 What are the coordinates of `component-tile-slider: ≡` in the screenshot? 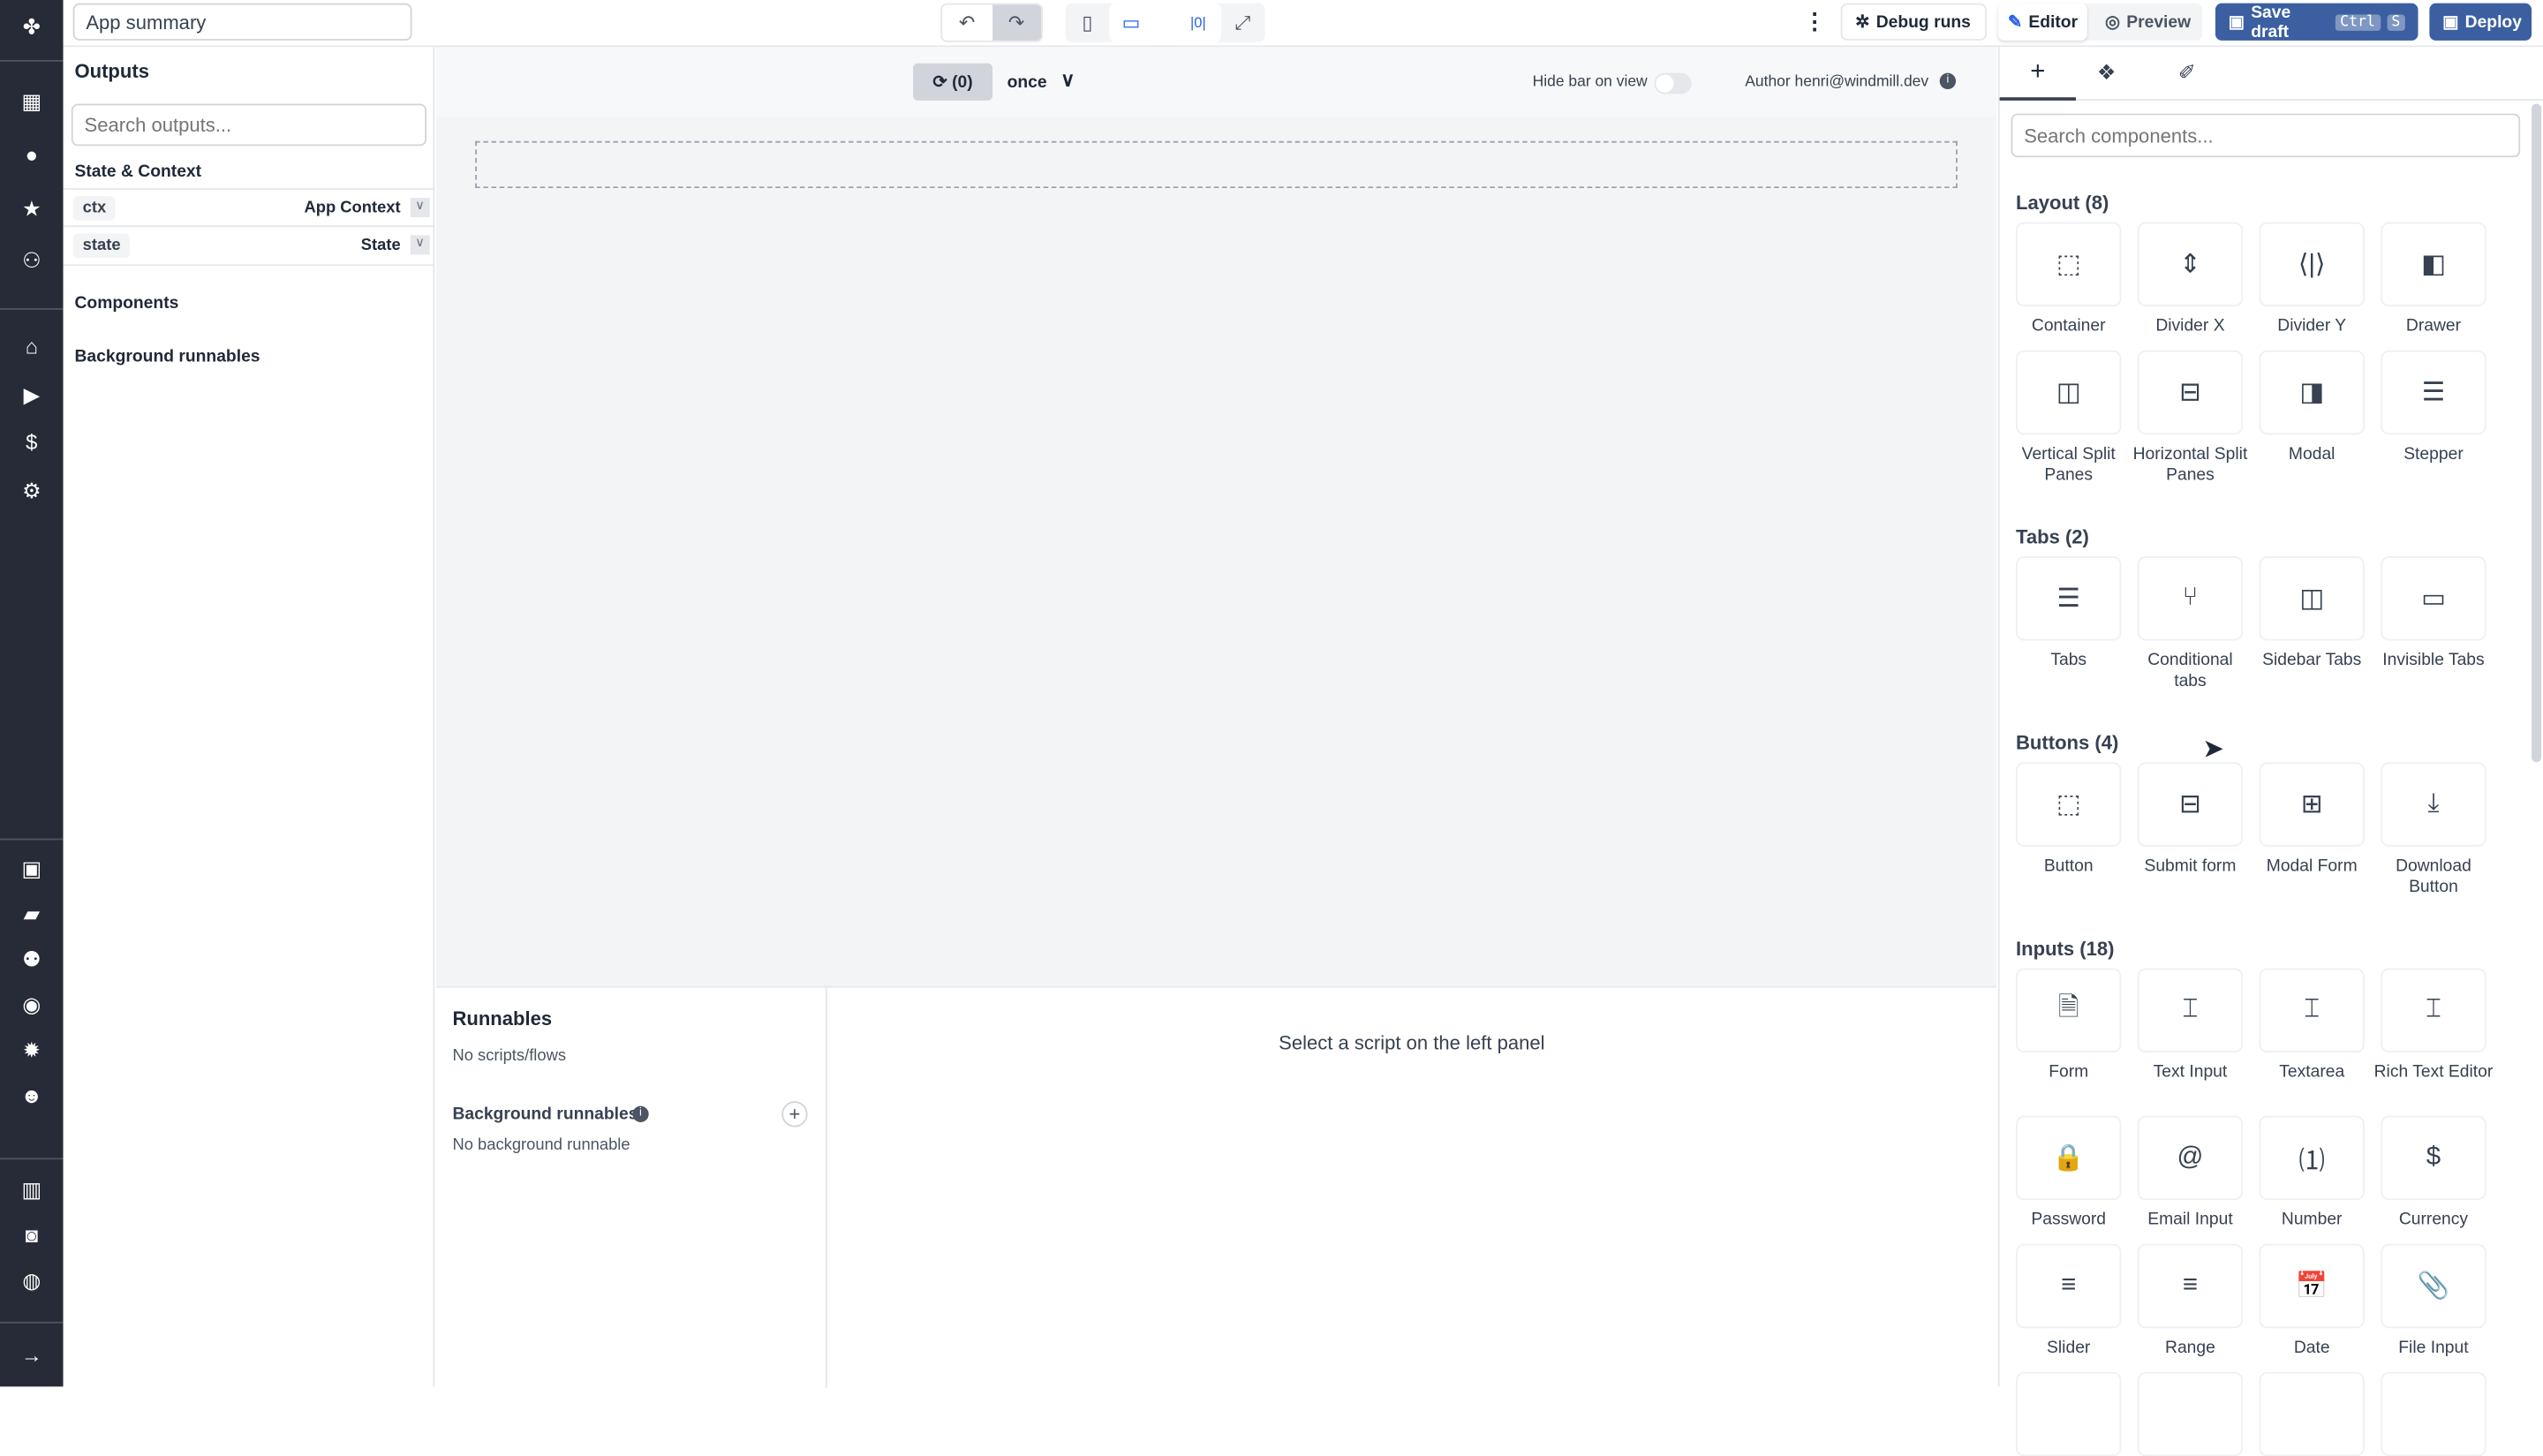 It's located at (2069, 1286).